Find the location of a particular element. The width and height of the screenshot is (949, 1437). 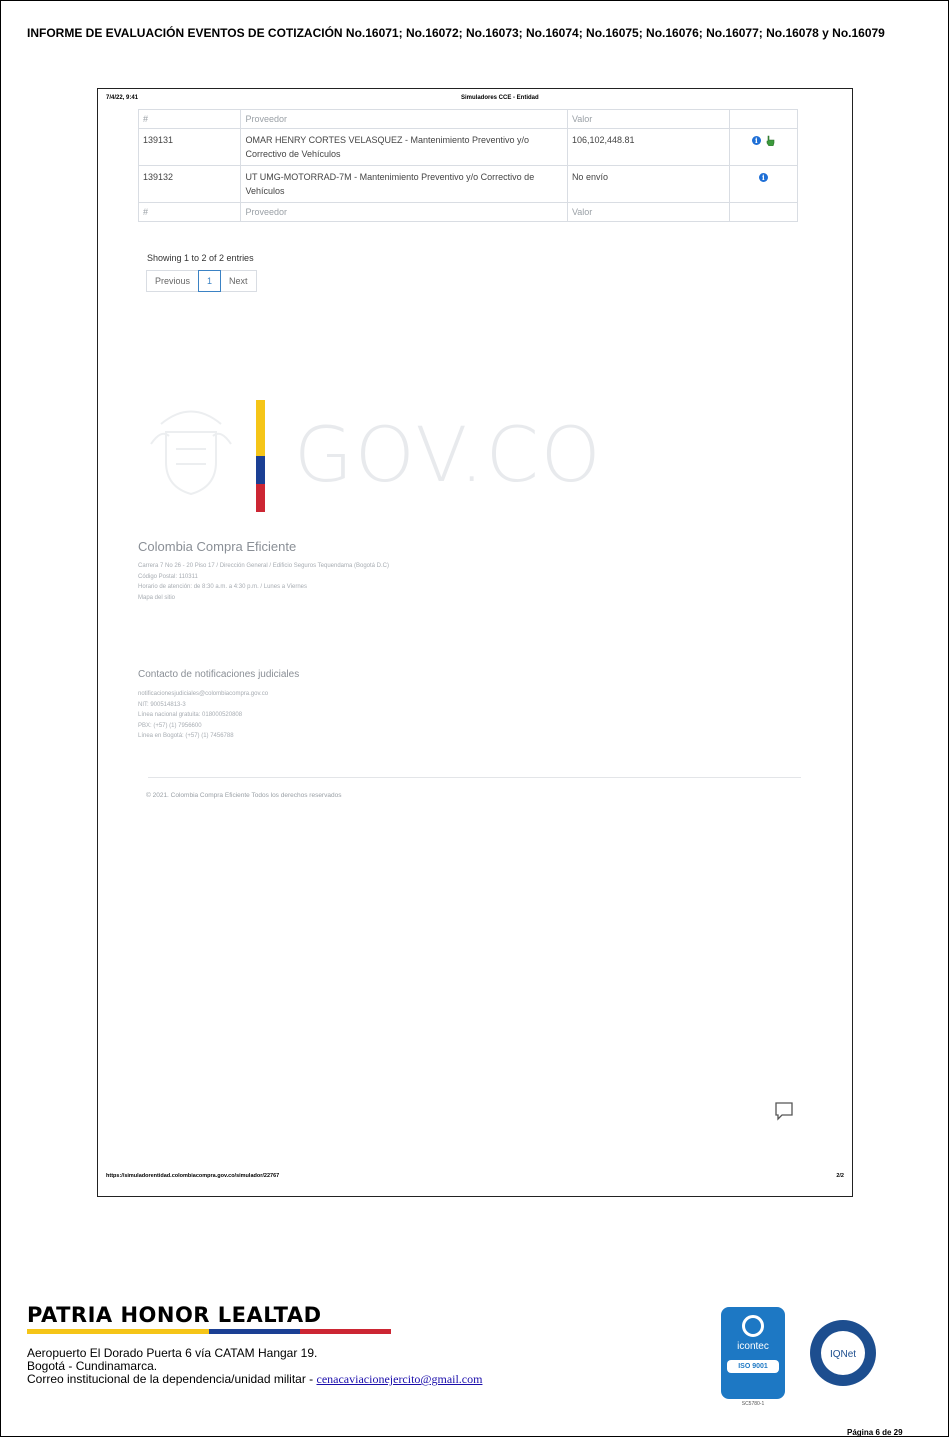

print-page-number: 2/2 is located at coordinates (840, 1176).